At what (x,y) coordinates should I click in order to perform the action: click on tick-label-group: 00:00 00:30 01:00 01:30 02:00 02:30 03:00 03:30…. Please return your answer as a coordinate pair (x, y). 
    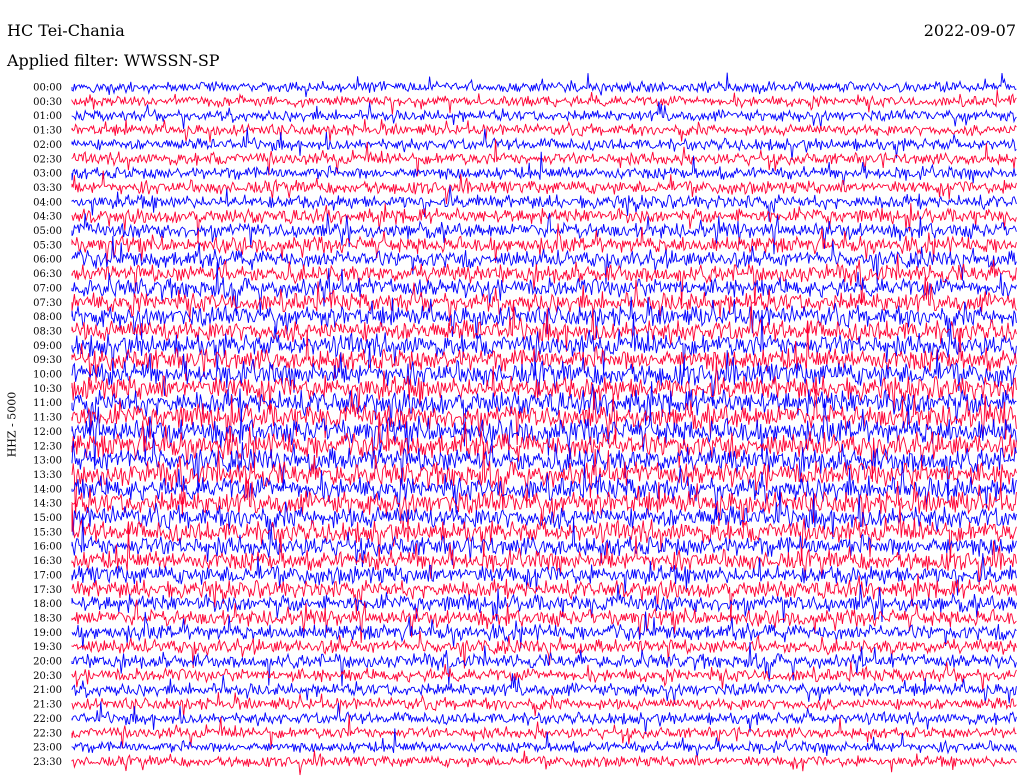
    Looking at the image, I should click on (47, 425).